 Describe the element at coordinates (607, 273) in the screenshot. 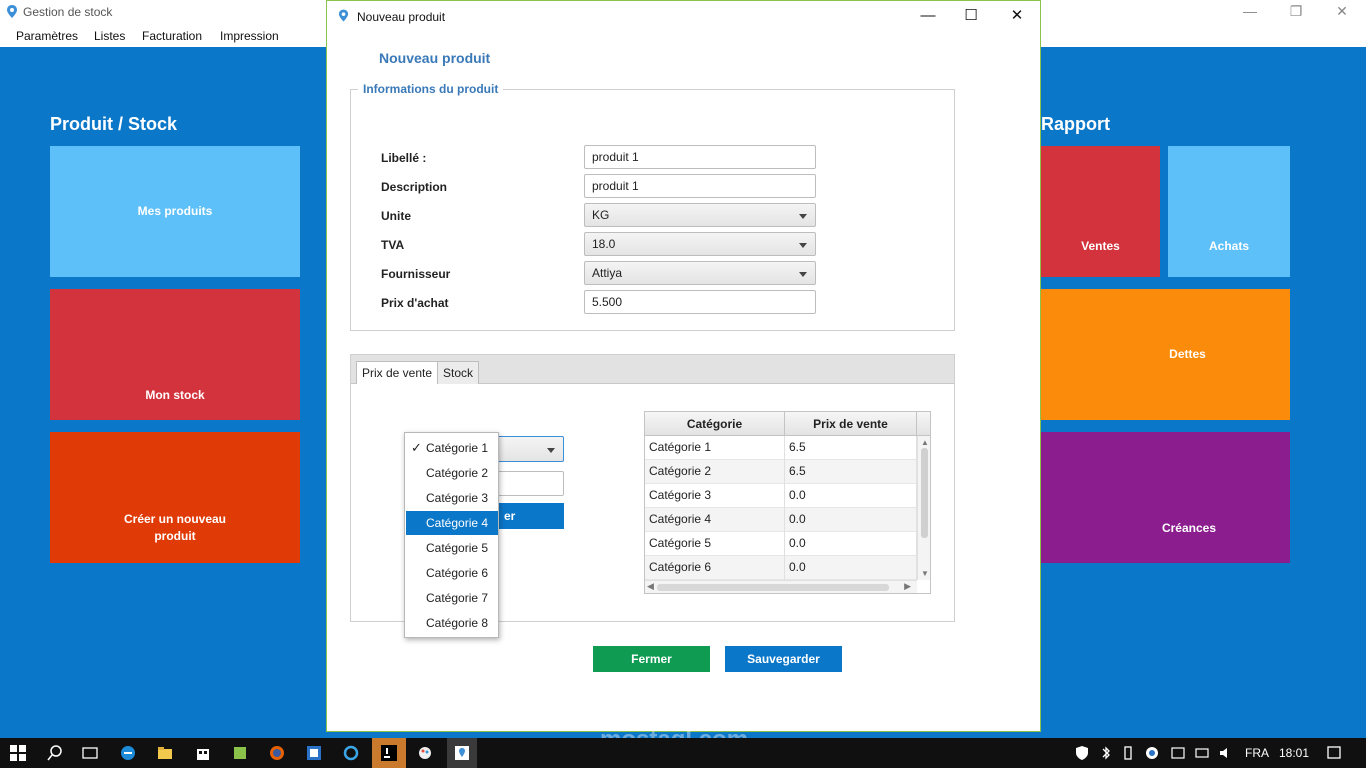

I see `fournisseur-select-value: Attiya` at that location.